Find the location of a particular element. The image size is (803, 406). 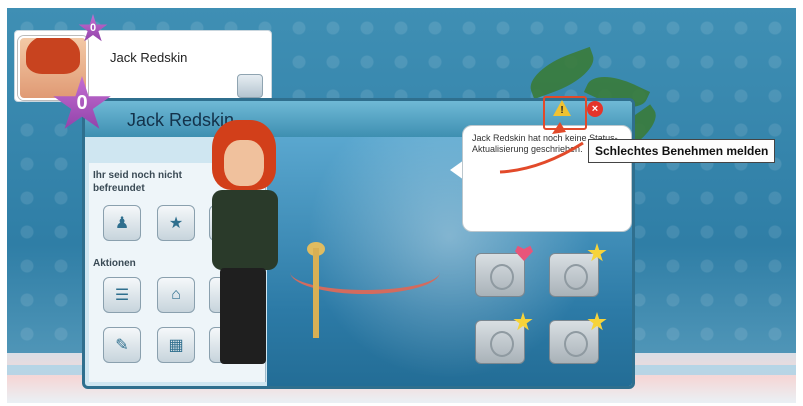

gift-button: ▦ is located at coordinates (176, 345).